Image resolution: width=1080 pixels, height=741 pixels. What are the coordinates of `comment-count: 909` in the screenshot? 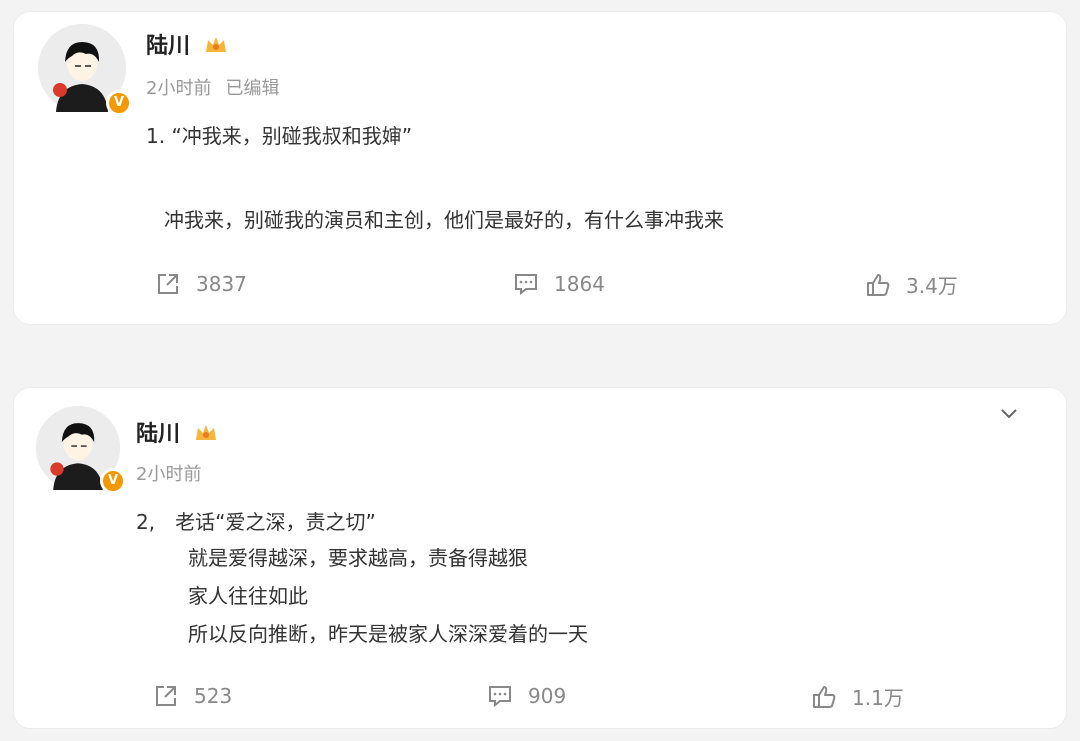 It's located at (547, 696).